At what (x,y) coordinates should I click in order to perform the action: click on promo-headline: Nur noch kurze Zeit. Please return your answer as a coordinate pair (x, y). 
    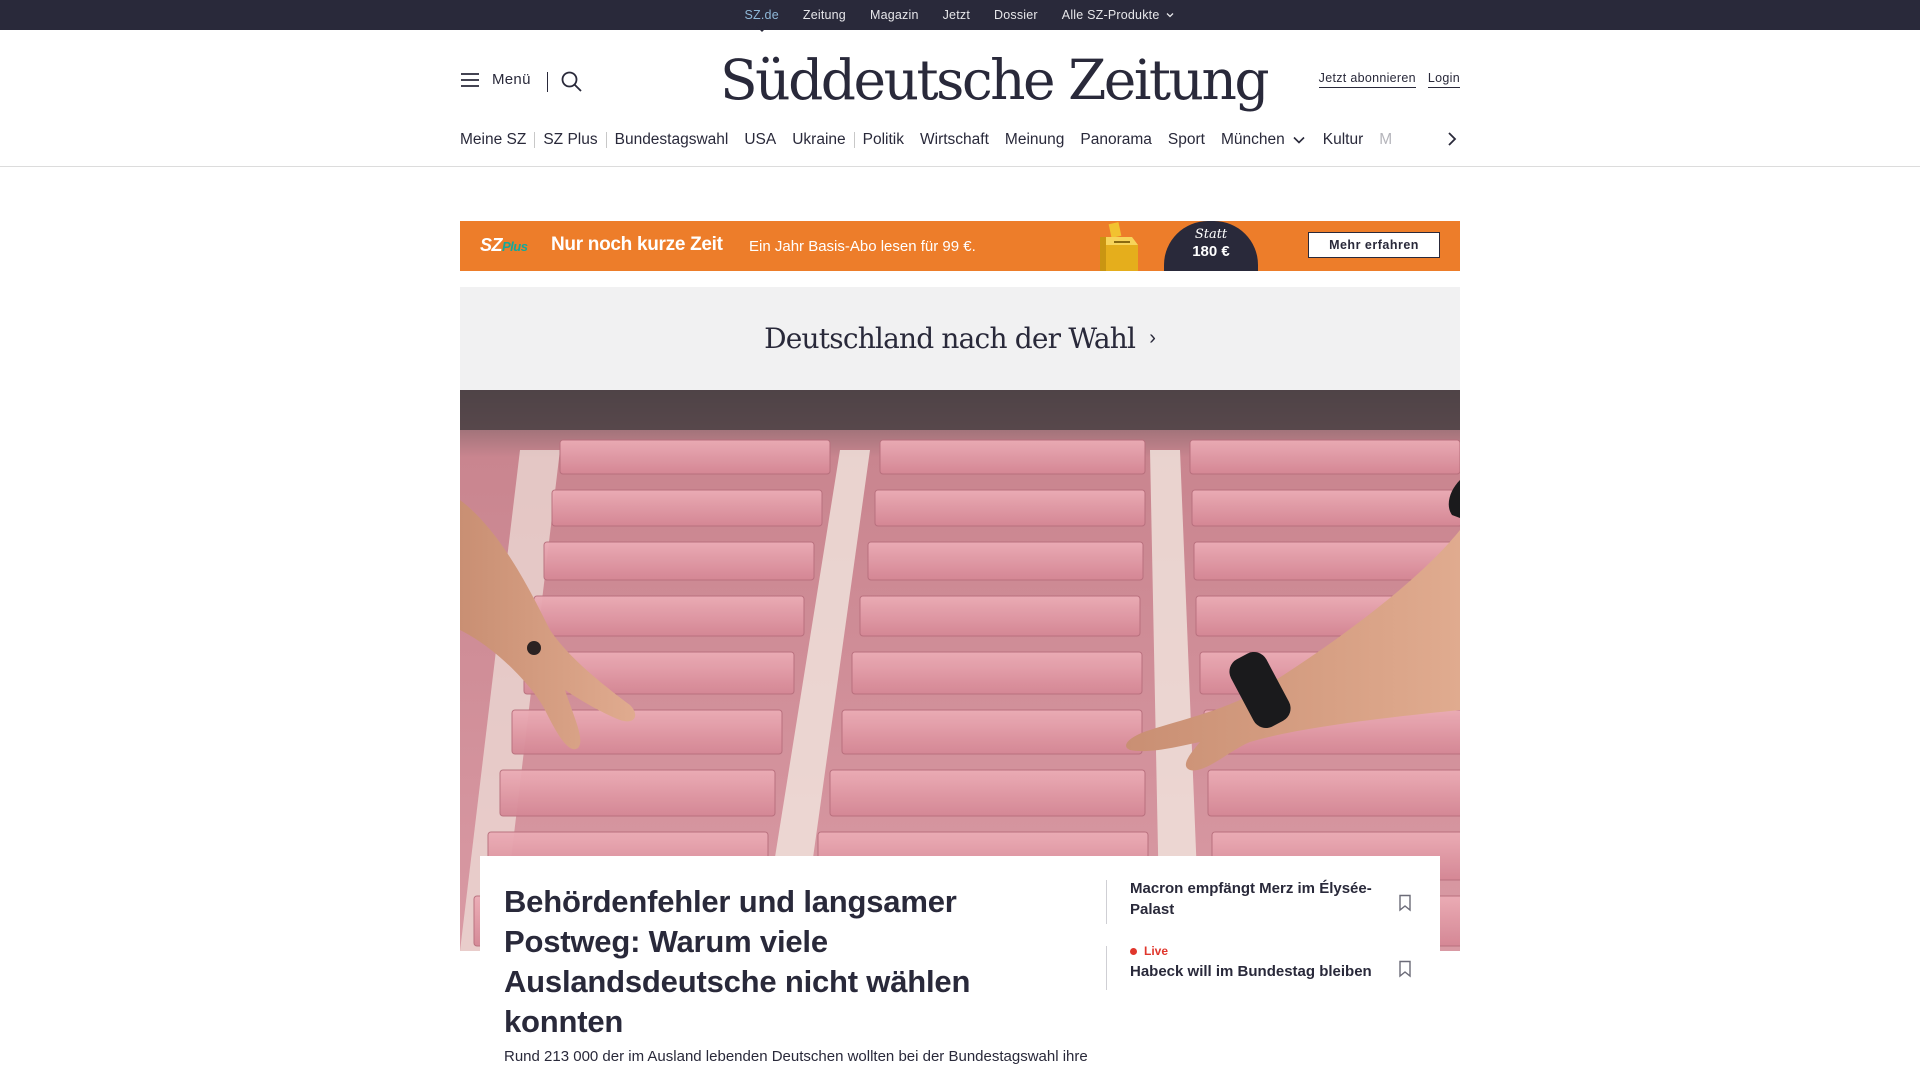
    Looking at the image, I should click on (637, 244).